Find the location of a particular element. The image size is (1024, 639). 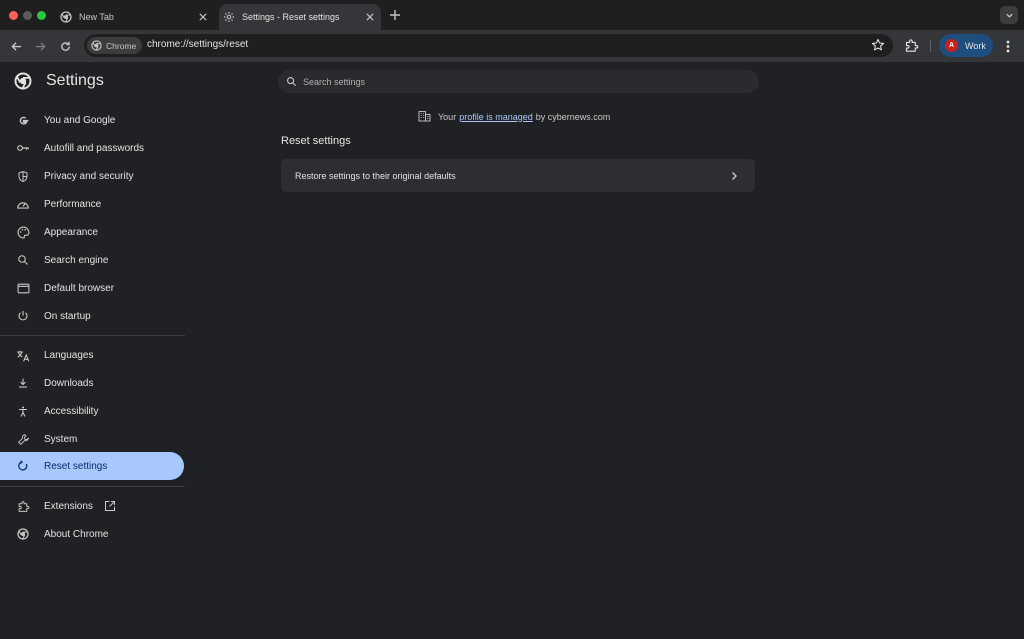

sidebar-item-label: On startup is located at coordinates (67, 316).